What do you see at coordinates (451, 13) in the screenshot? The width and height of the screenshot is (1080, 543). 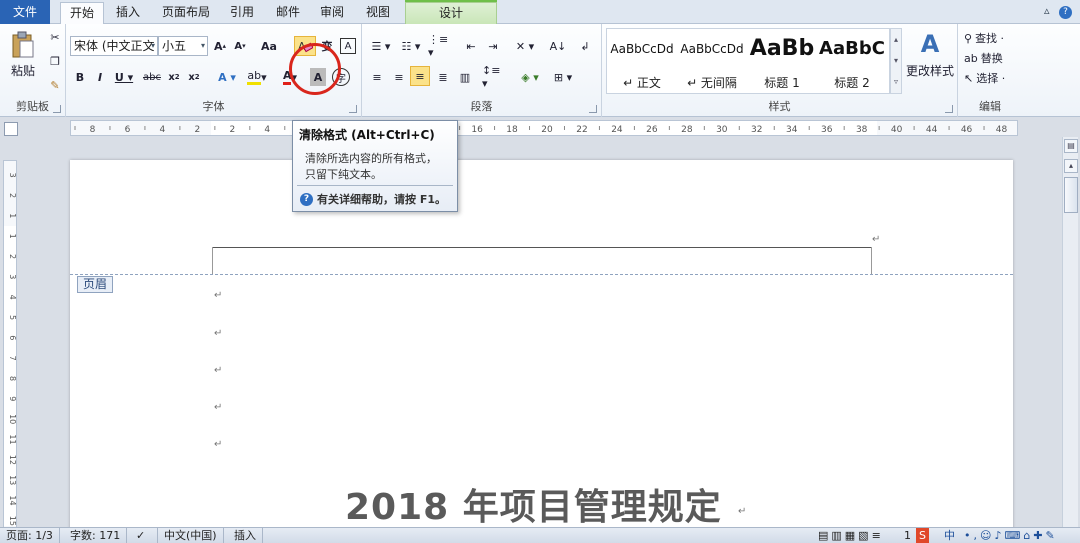 I see `tab-design: 设计` at bounding box center [451, 13].